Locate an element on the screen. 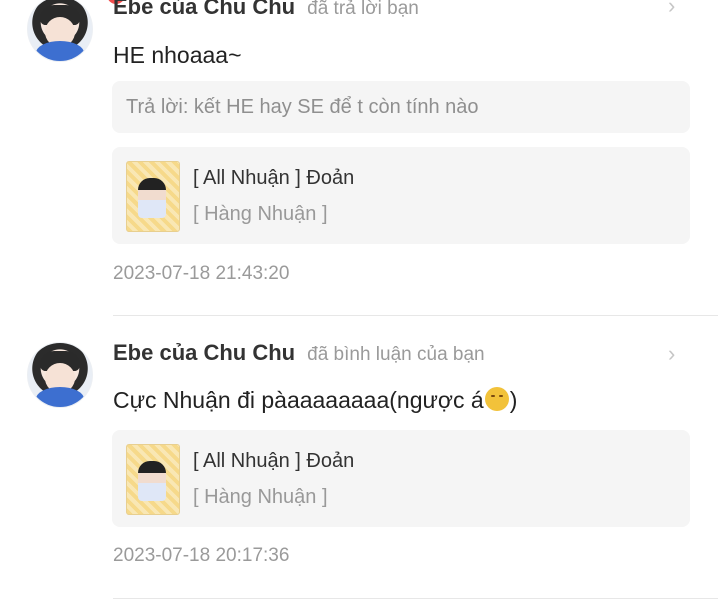 Image resolution: width=718 pixels, height=600 pixels. comment-text-part: ) is located at coordinates (513, 400).